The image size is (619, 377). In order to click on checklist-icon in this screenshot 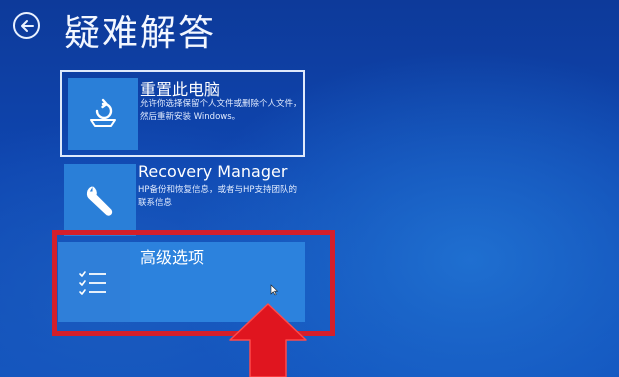, I will do `click(92, 283)`.